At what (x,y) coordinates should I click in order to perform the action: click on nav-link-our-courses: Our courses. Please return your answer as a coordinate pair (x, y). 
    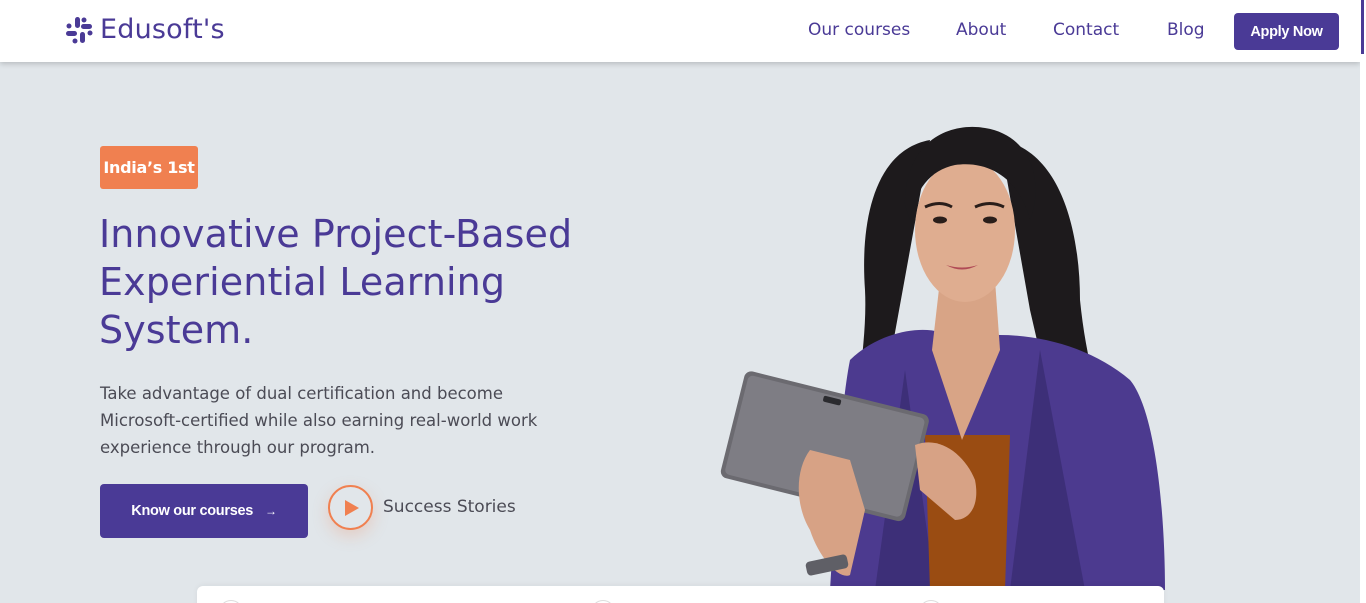
    Looking at the image, I should click on (859, 30).